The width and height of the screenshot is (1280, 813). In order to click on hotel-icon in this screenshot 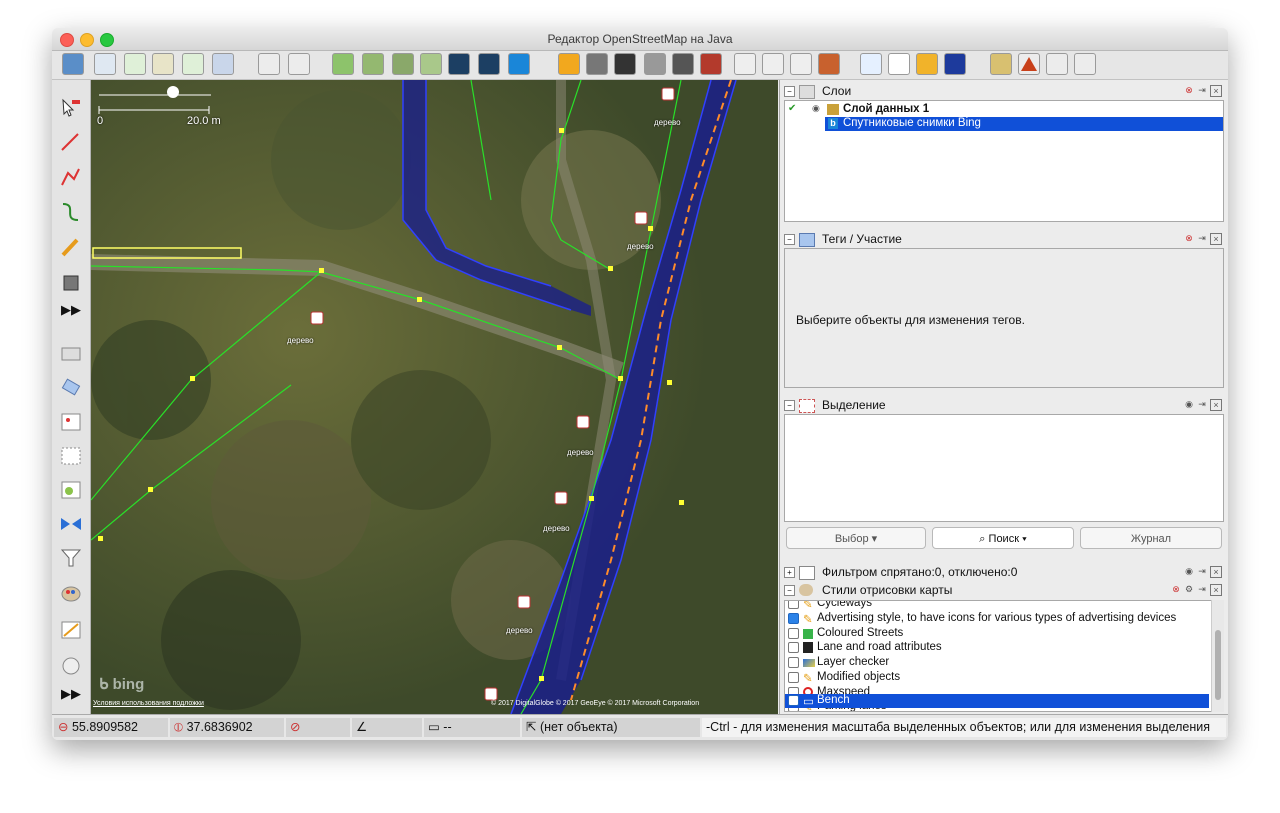, I will do `click(871, 64)`.